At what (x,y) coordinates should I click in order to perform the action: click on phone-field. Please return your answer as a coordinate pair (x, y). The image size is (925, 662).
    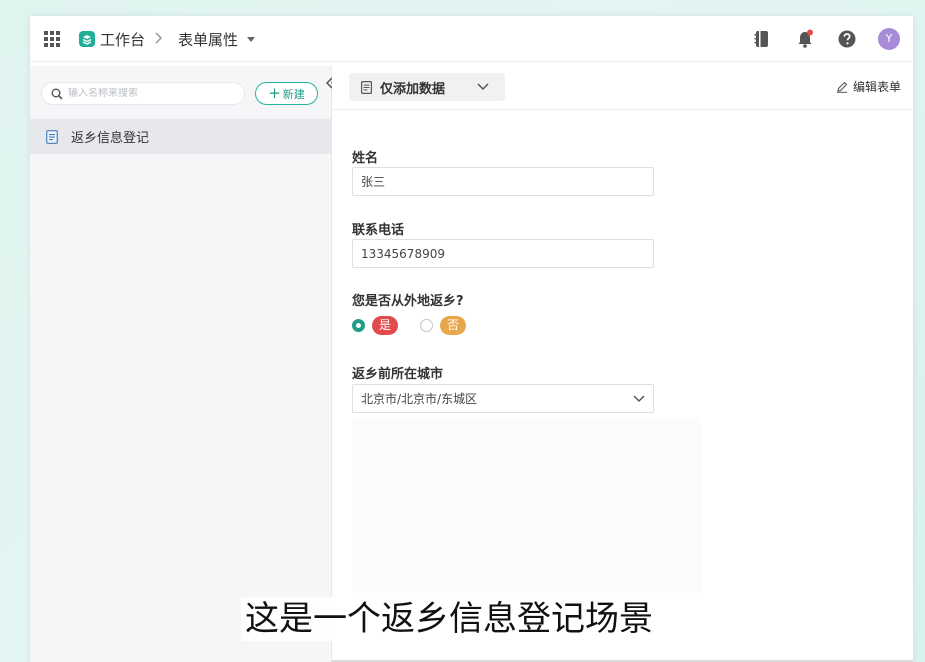
    Looking at the image, I should click on (503, 253).